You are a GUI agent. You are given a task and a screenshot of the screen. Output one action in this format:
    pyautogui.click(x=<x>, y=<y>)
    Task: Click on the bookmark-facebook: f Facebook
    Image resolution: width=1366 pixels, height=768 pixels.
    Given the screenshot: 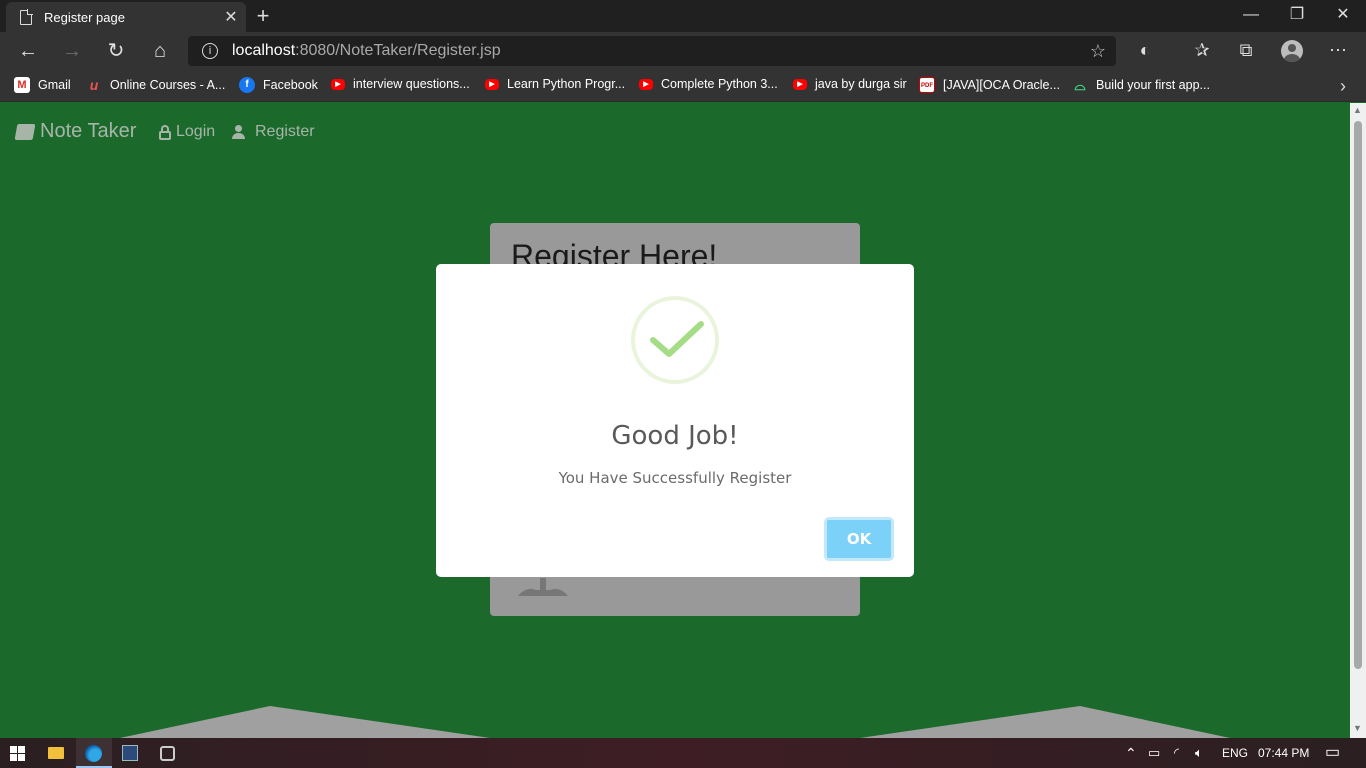 What is the action you would take?
    pyautogui.click(x=278, y=85)
    